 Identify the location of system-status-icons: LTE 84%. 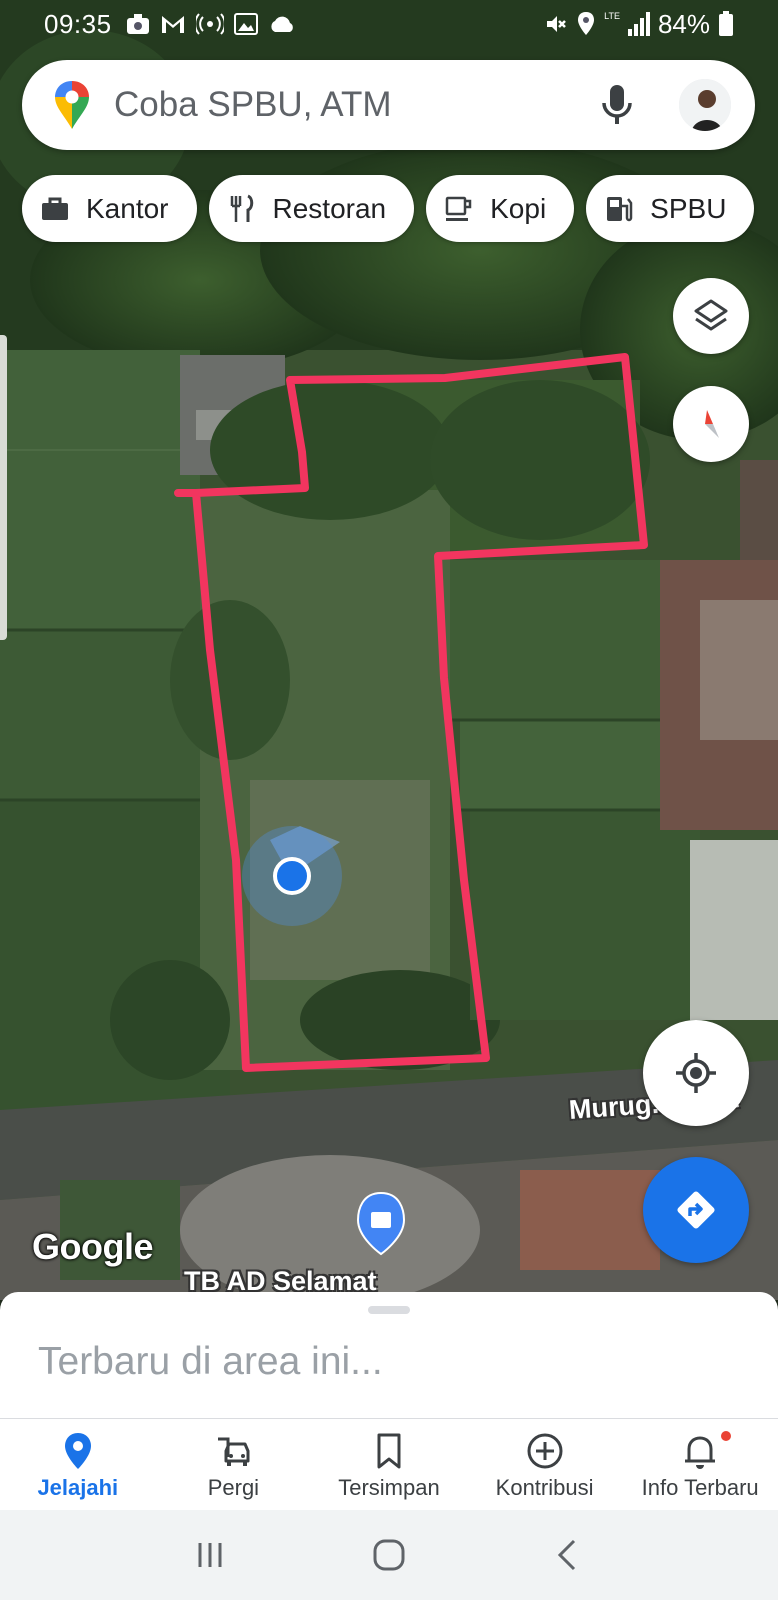
(639, 24).